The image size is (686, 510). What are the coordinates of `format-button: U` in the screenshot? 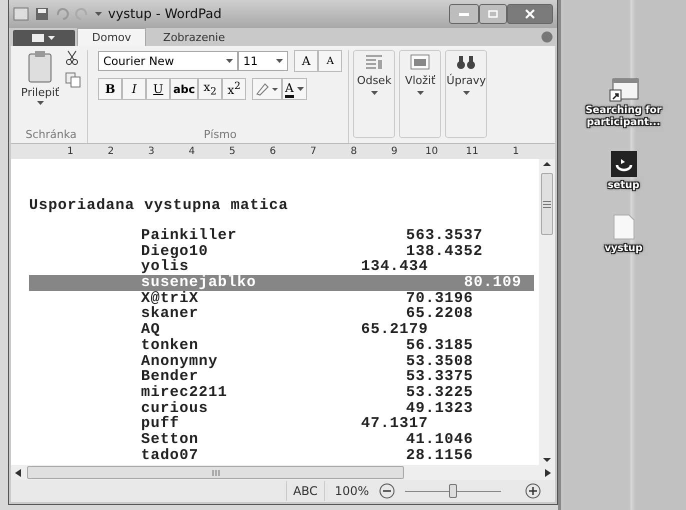 It's located at (158, 89).